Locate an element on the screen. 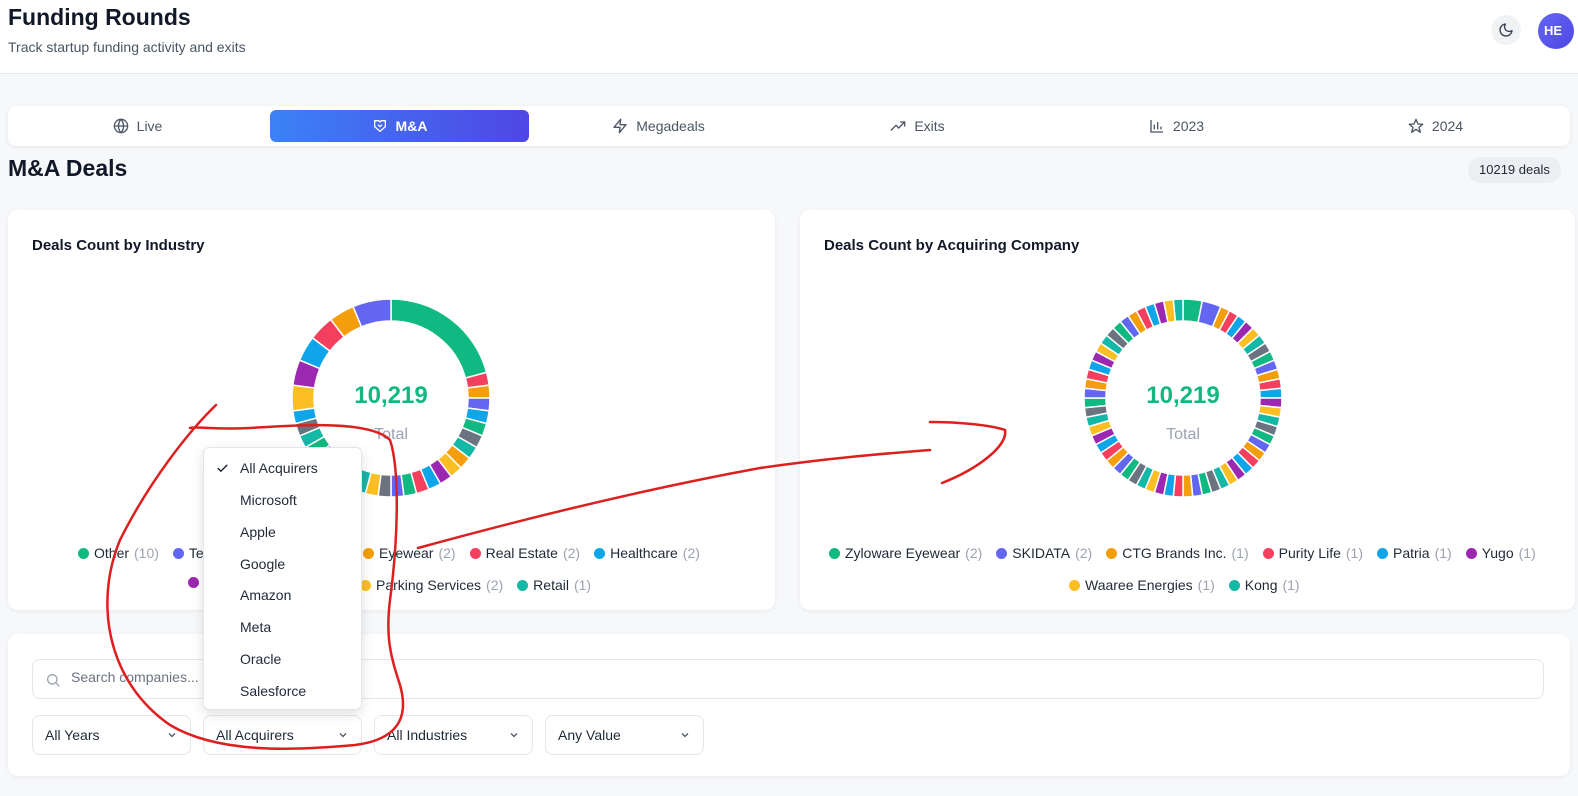  page-subtitle: Track startup funding activity and exits is located at coordinates (127, 47).